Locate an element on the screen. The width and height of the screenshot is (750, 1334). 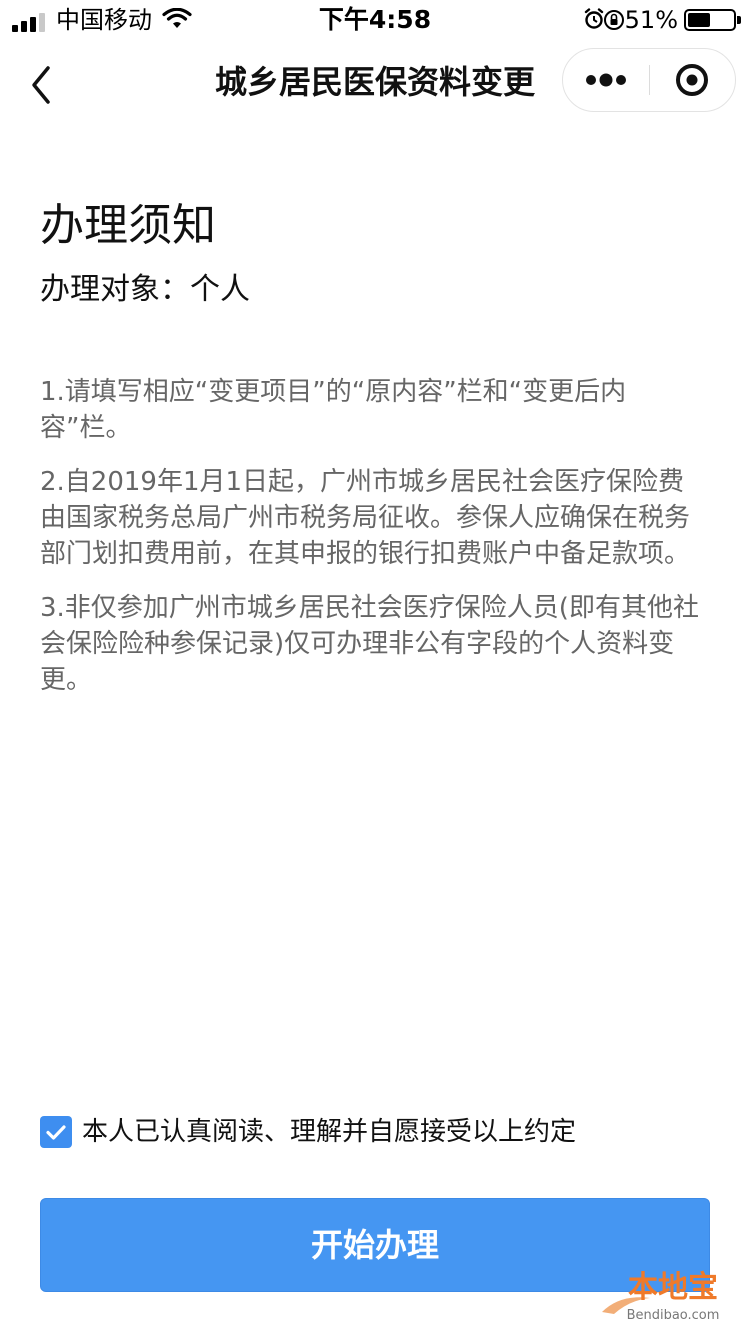
status-bar: 中国移动 下午4:58 51% is located at coordinates (375, 20).